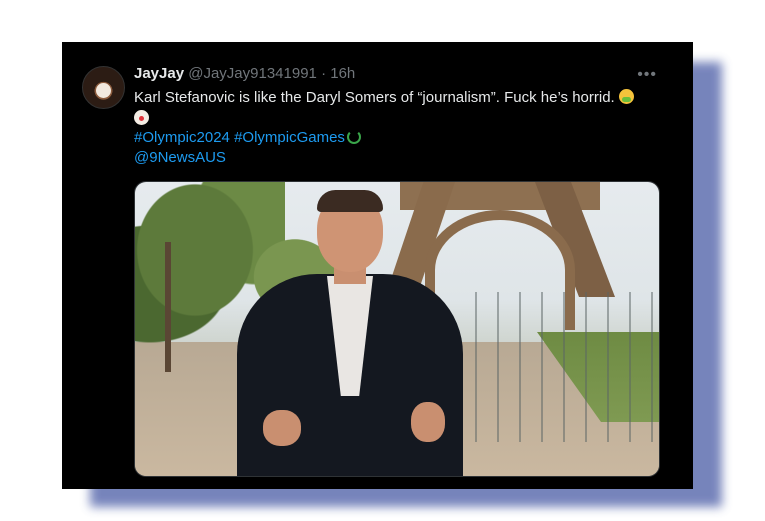 The image size is (765, 521). What do you see at coordinates (182, 137) in the screenshot?
I see `hashtag-olympic2024: #Olympic2024` at bounding box center [182, 137].